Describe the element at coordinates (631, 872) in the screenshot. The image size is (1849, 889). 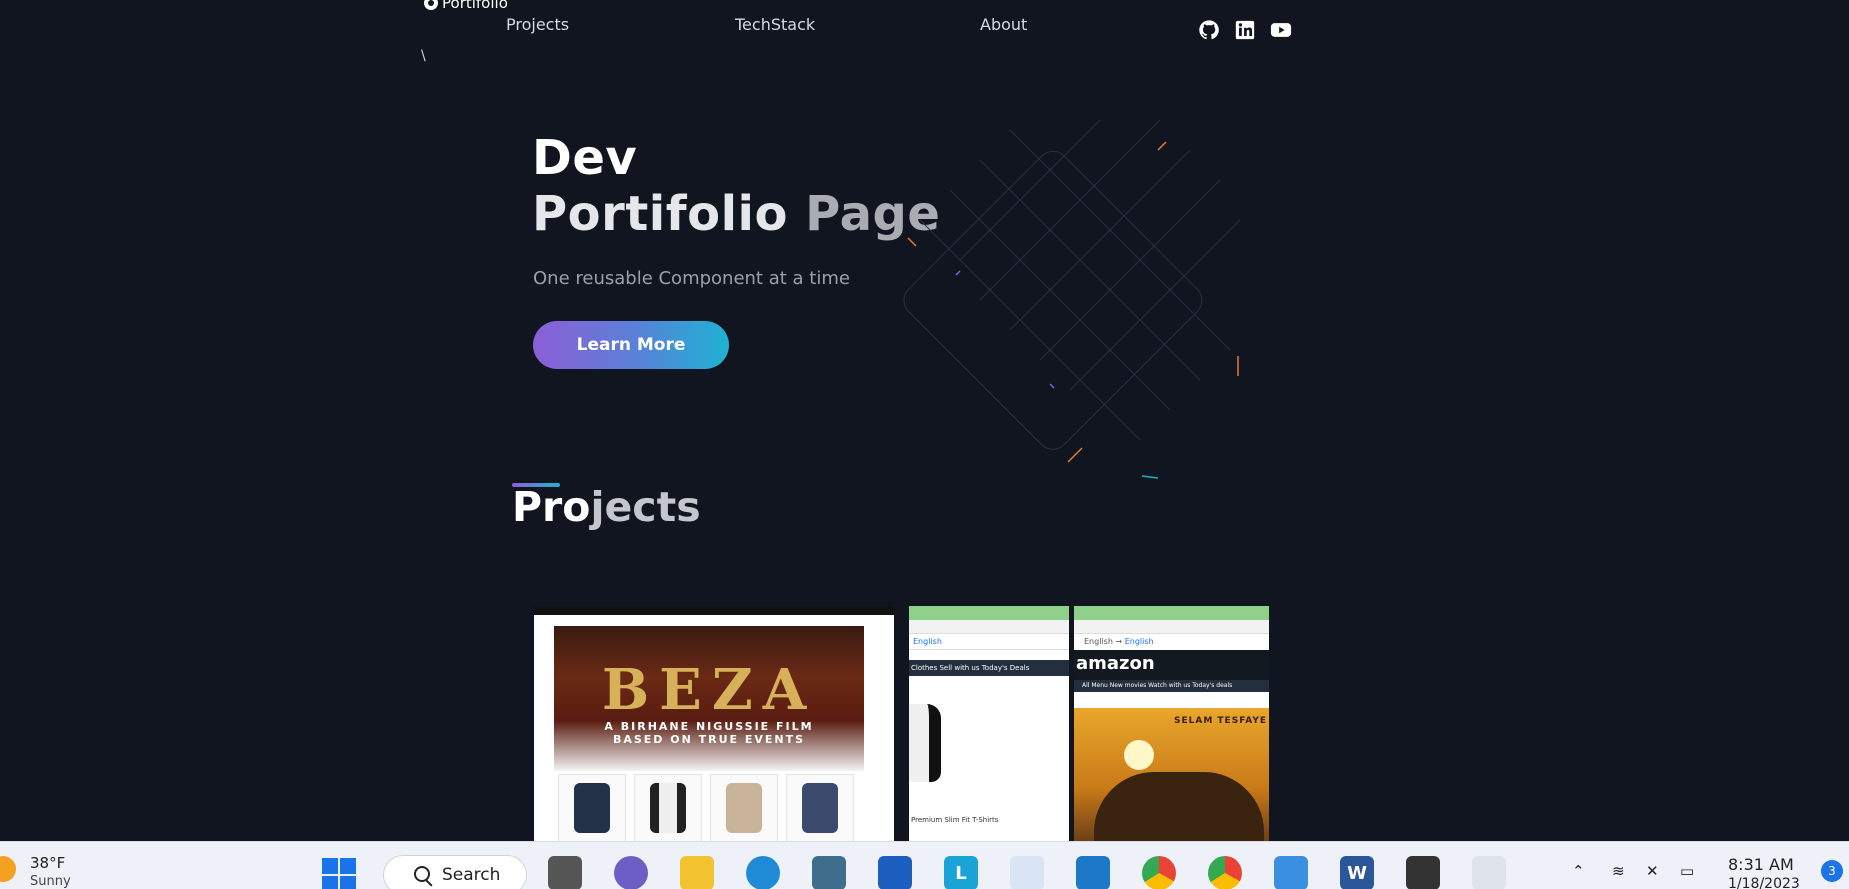
I see `teams-icon` at that location.